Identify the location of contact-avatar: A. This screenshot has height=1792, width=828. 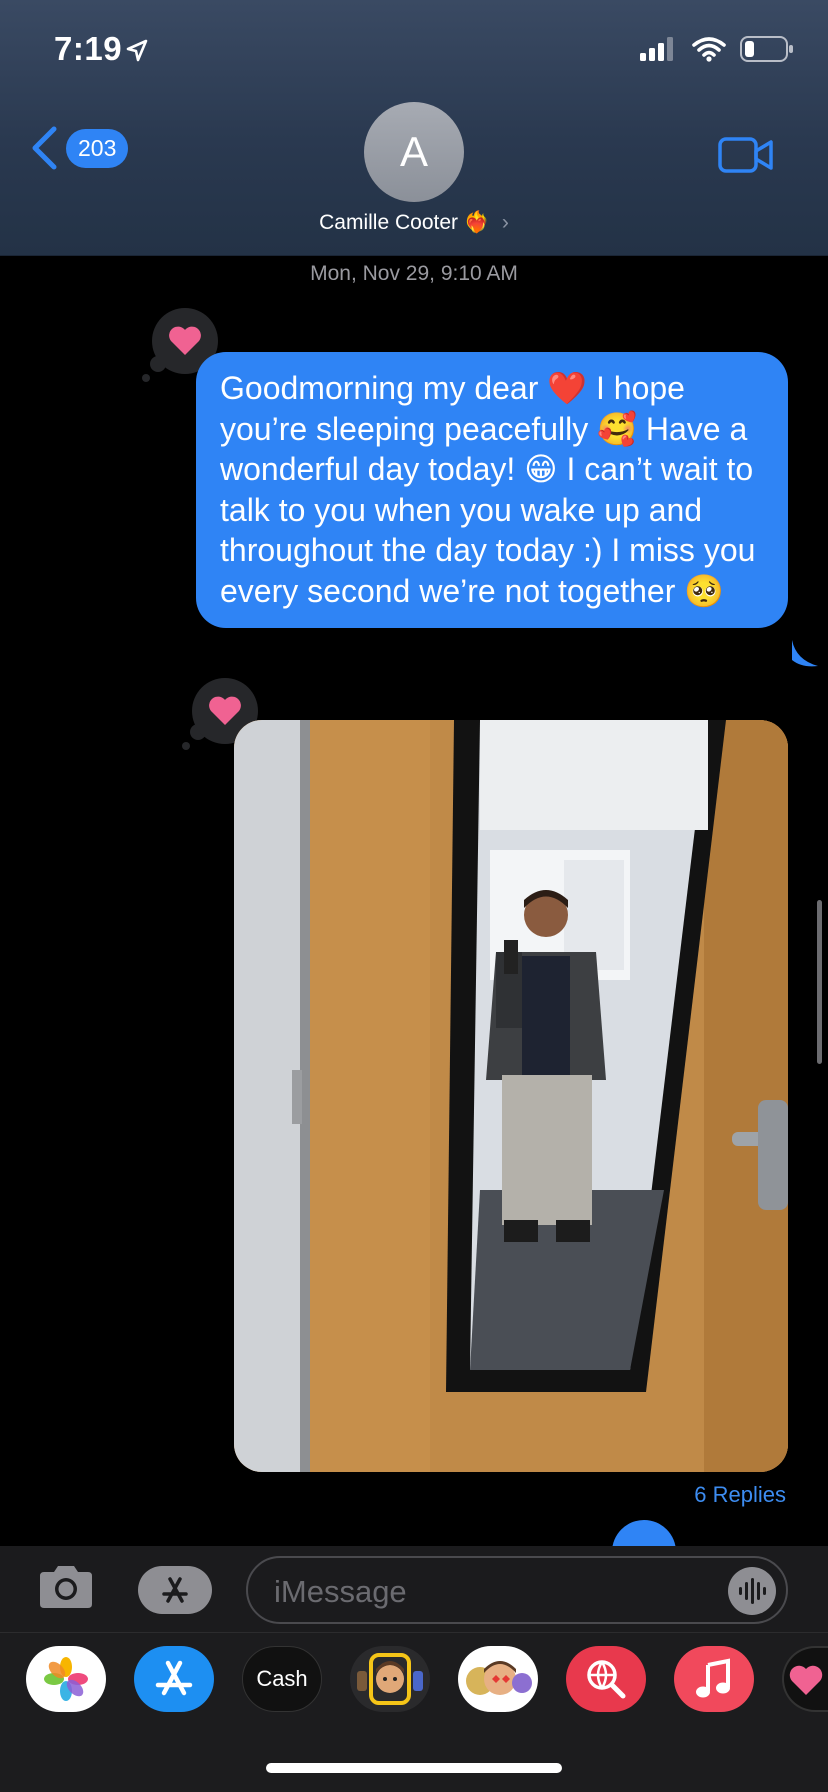
(414, 152).